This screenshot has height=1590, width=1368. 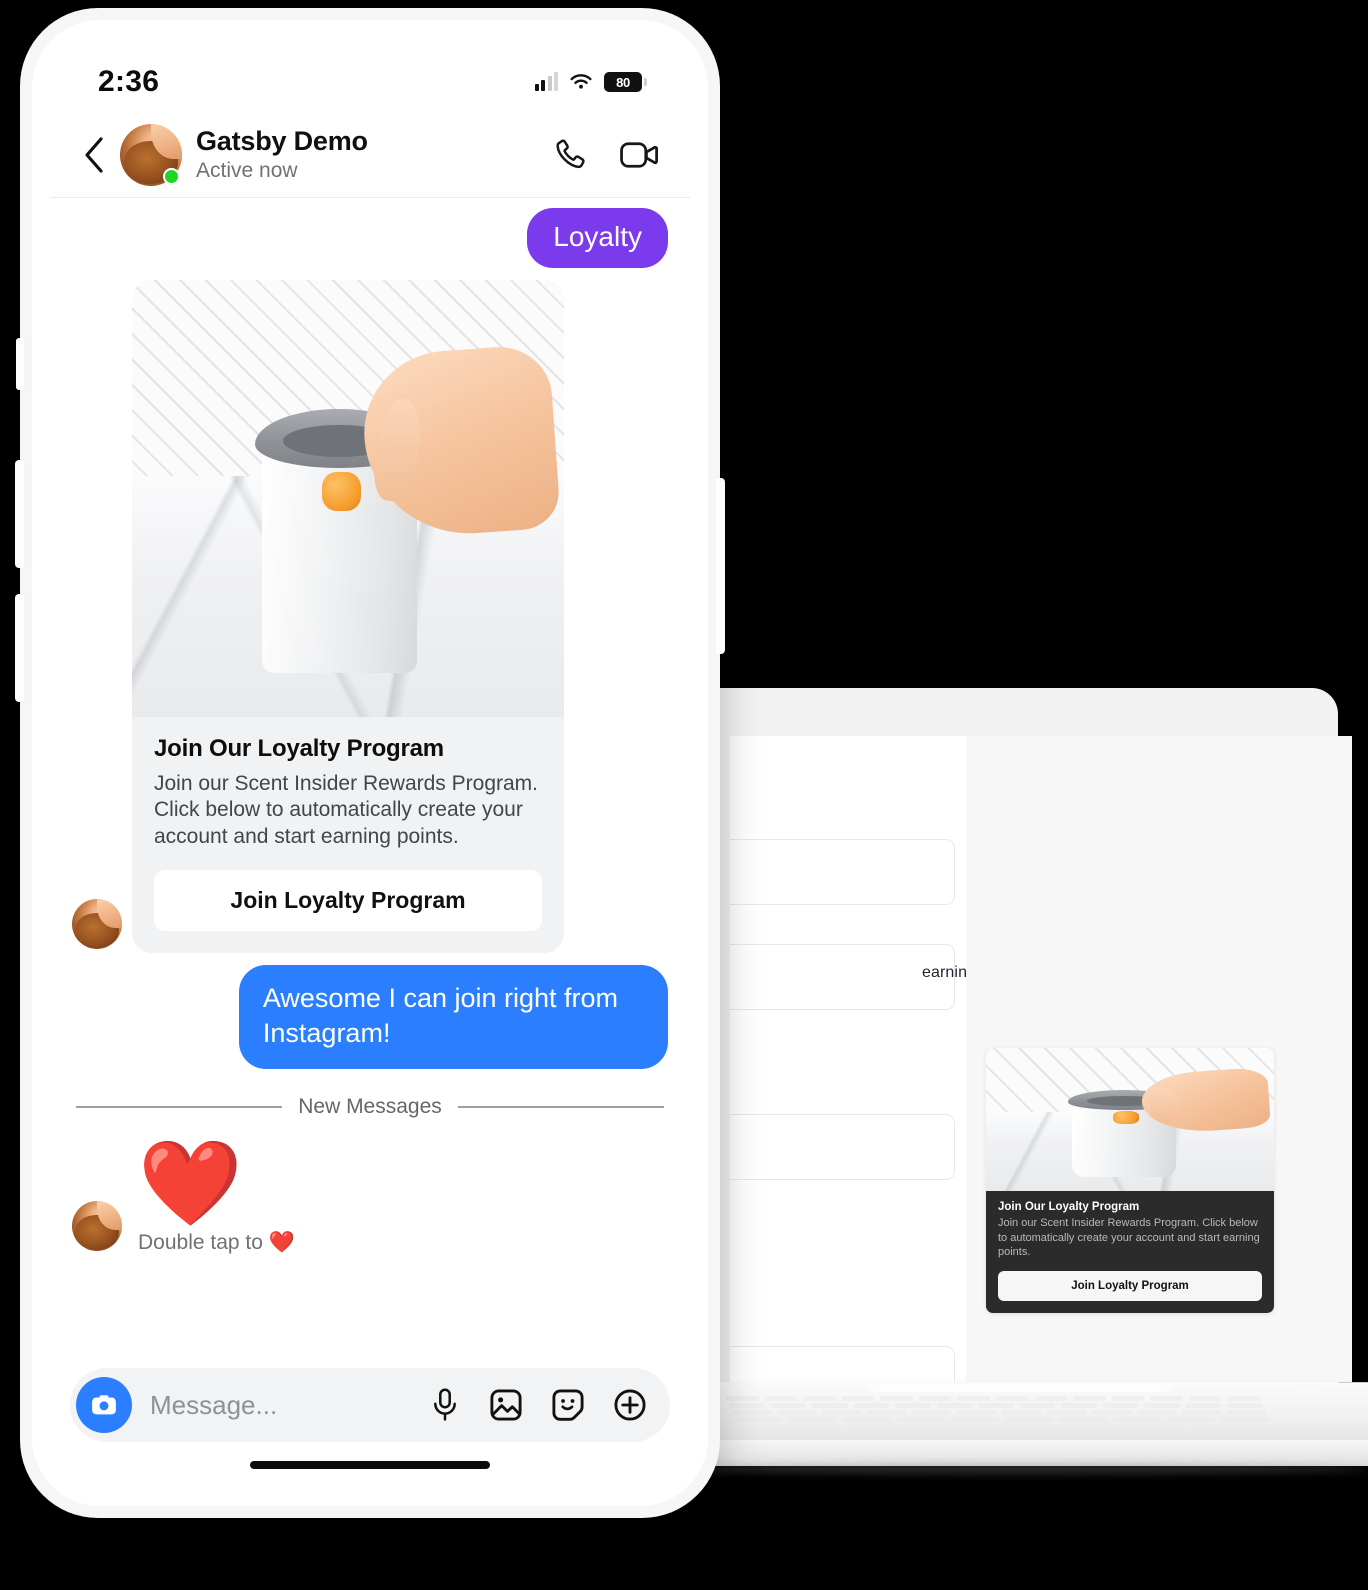 I want to click on chat-header: Gatsby Demo Active now, so click(x=370, y=155).